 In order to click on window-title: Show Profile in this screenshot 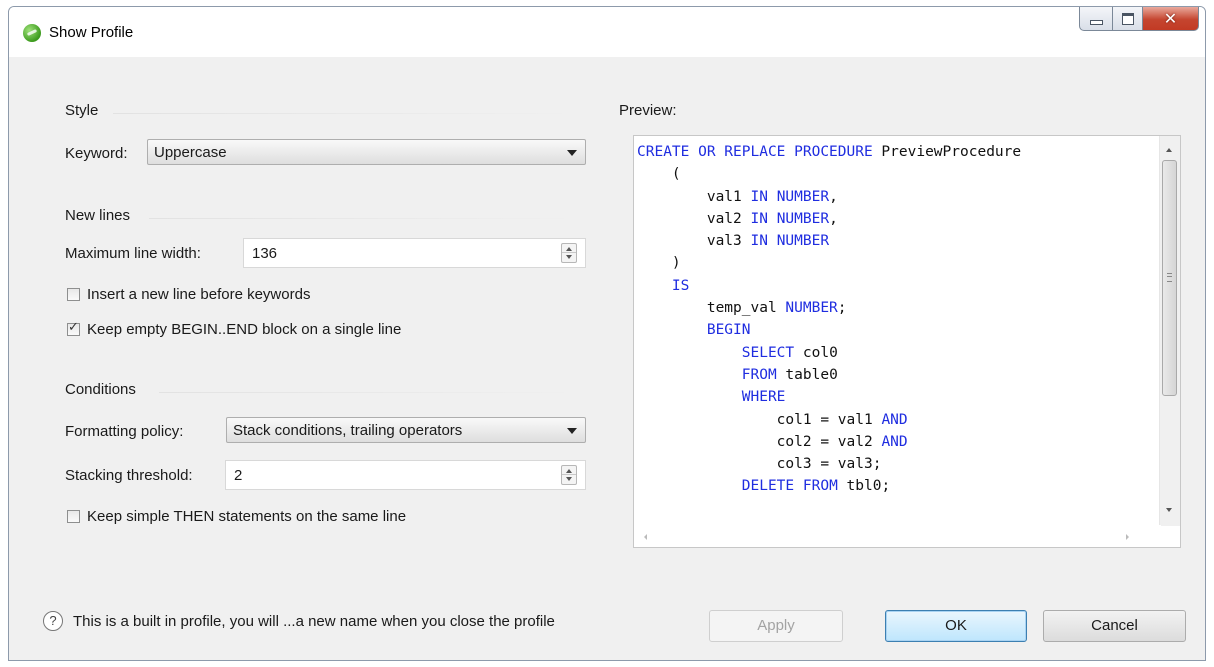, I will do `click(91, 32)`.